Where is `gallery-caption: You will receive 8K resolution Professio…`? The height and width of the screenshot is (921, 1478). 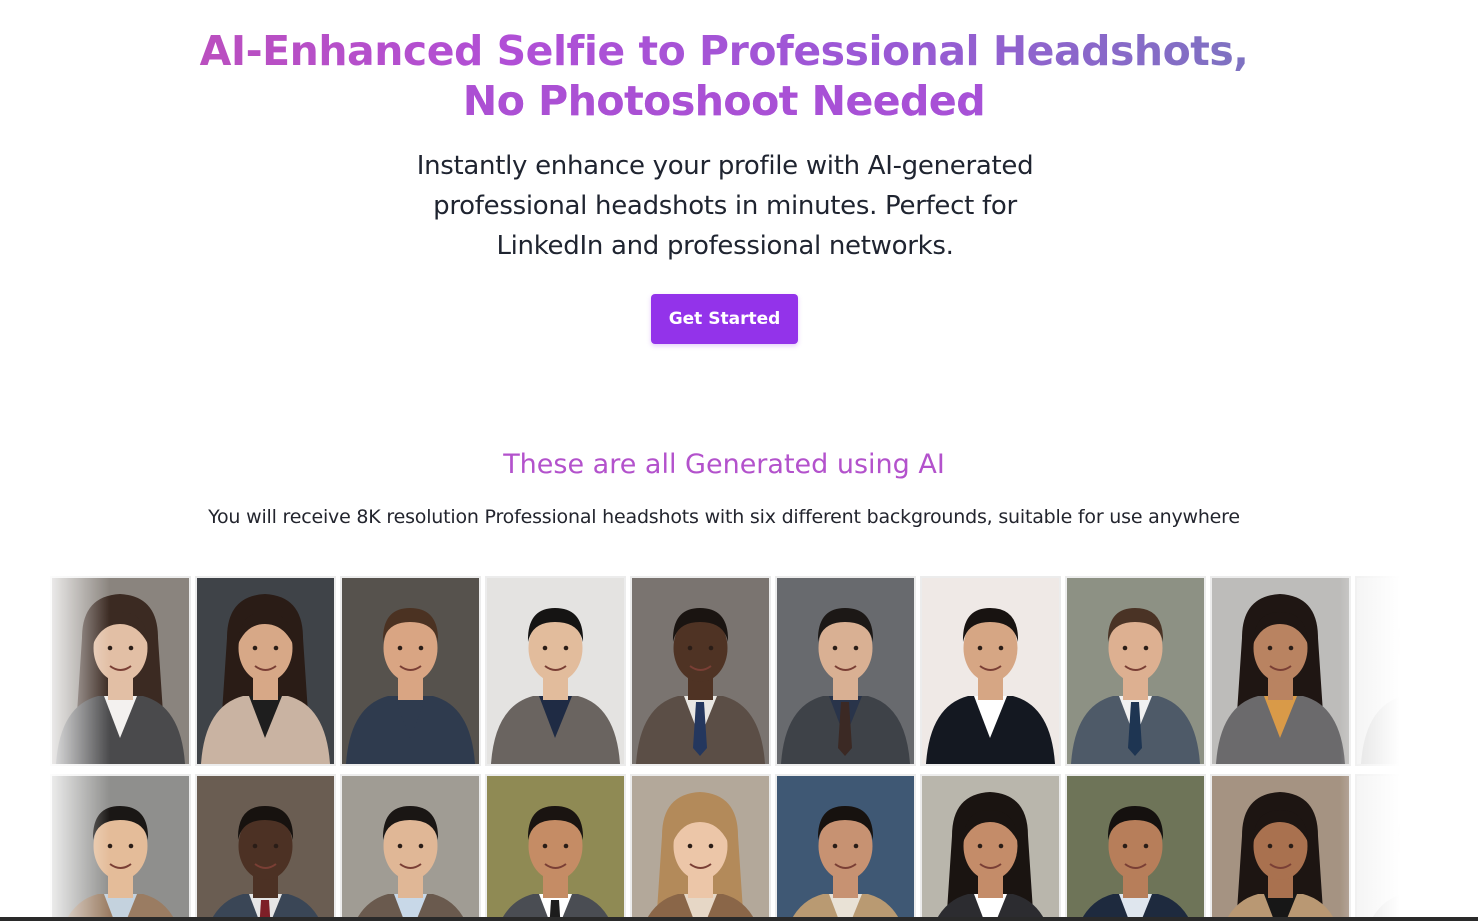 gallery-caption: You will receive 8K resolution Professio… is located at coordinates (724, 517).